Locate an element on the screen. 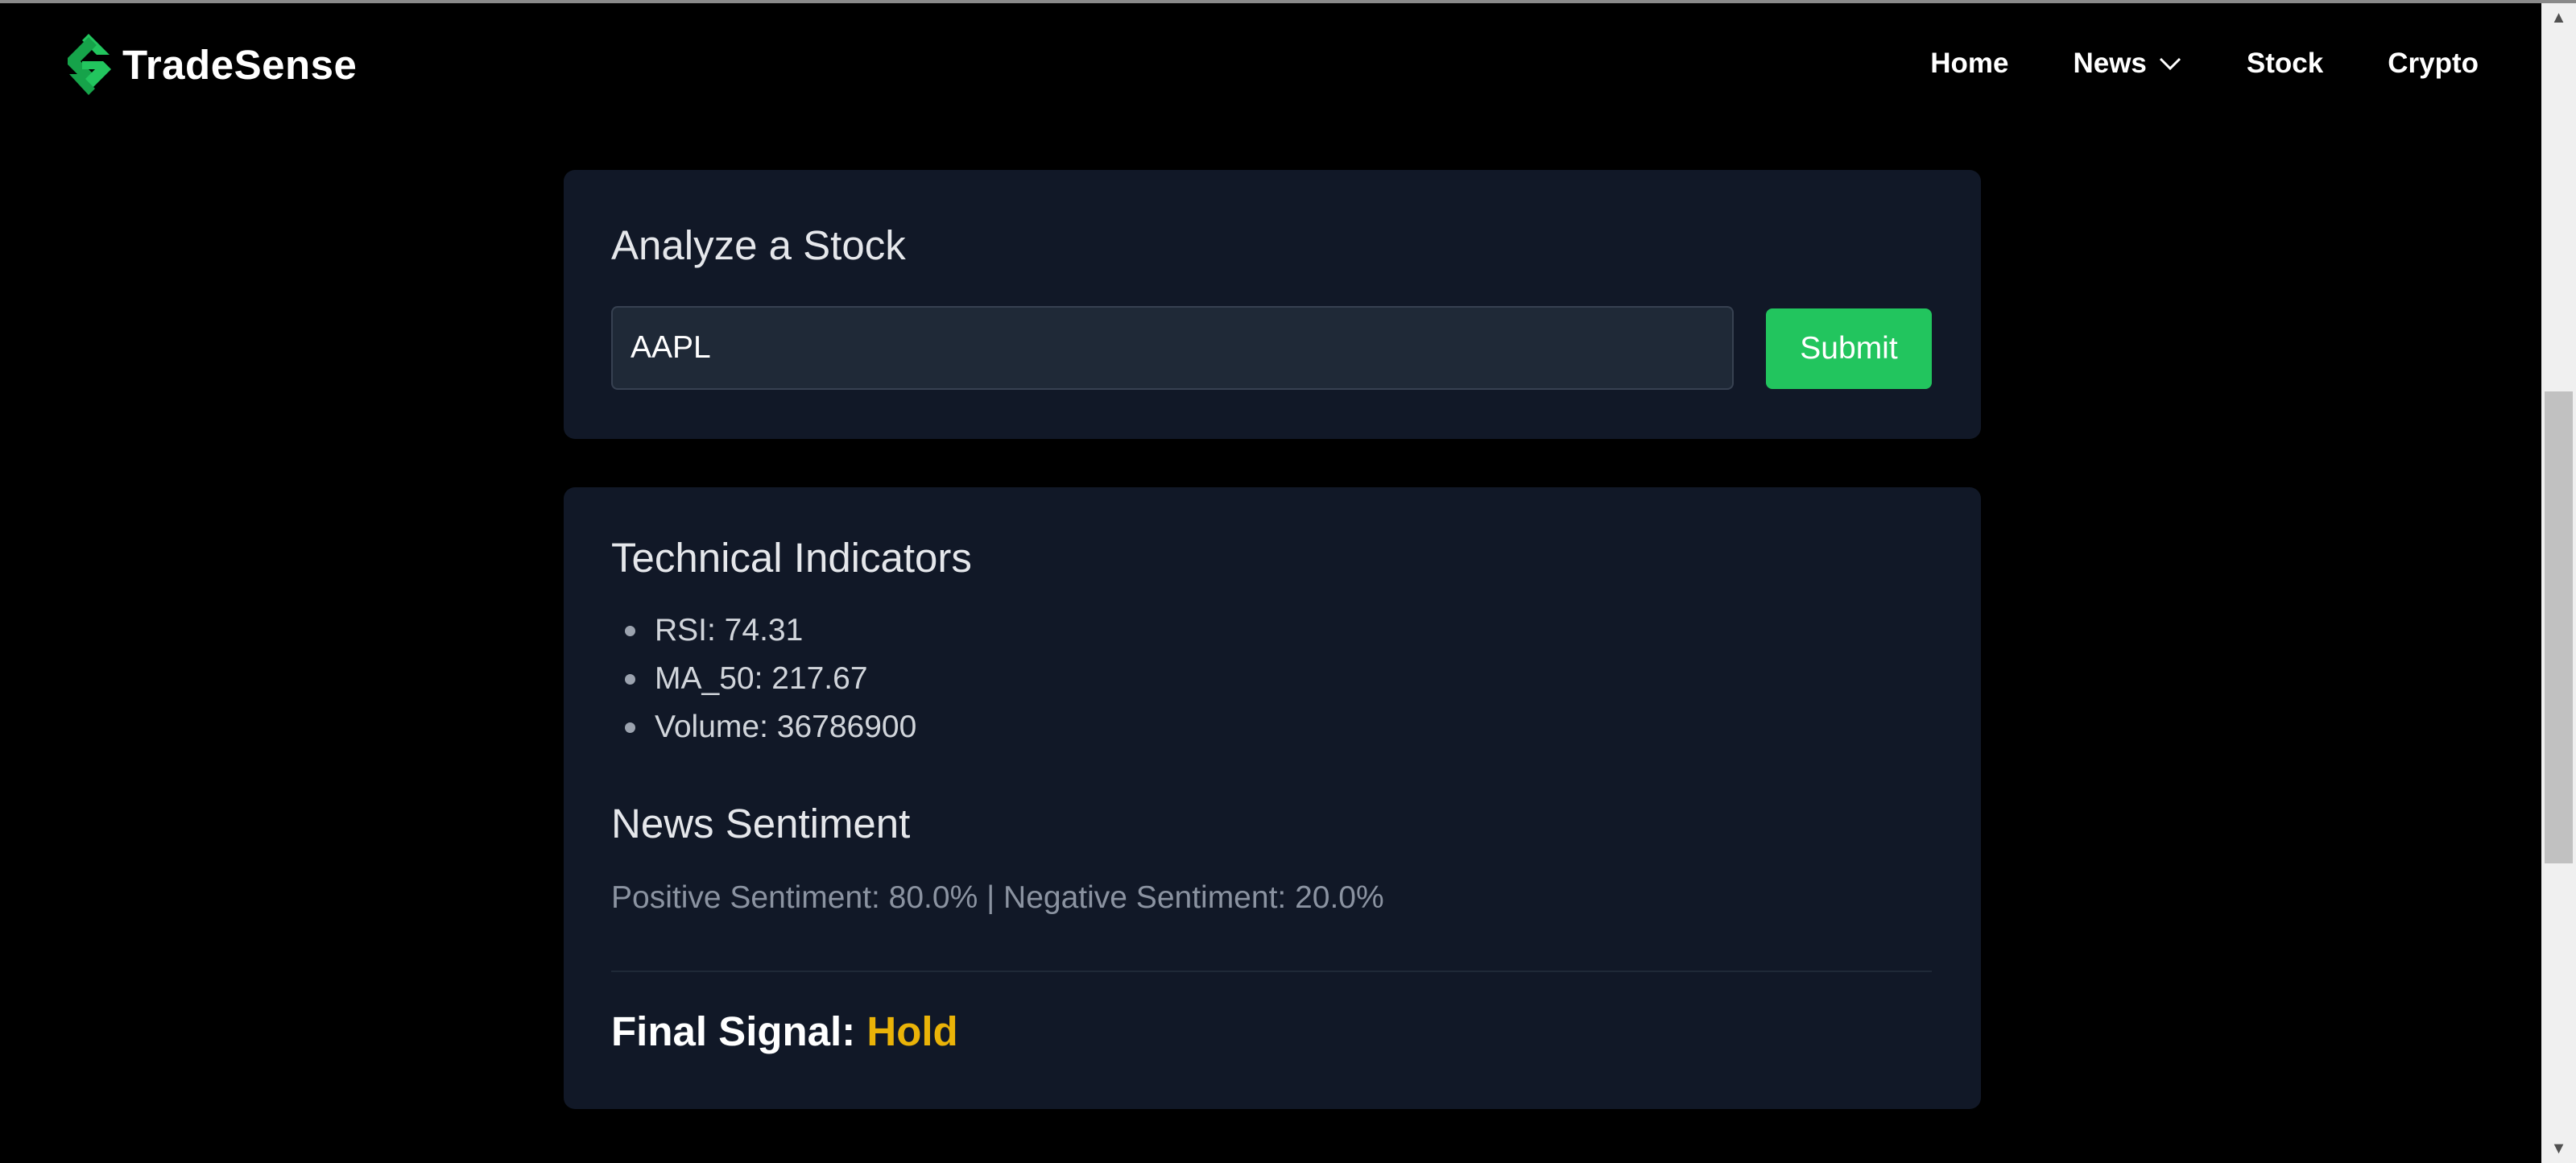  scroll-down-arrow-icon: ▼ is located at coordinates (2559, 1148).